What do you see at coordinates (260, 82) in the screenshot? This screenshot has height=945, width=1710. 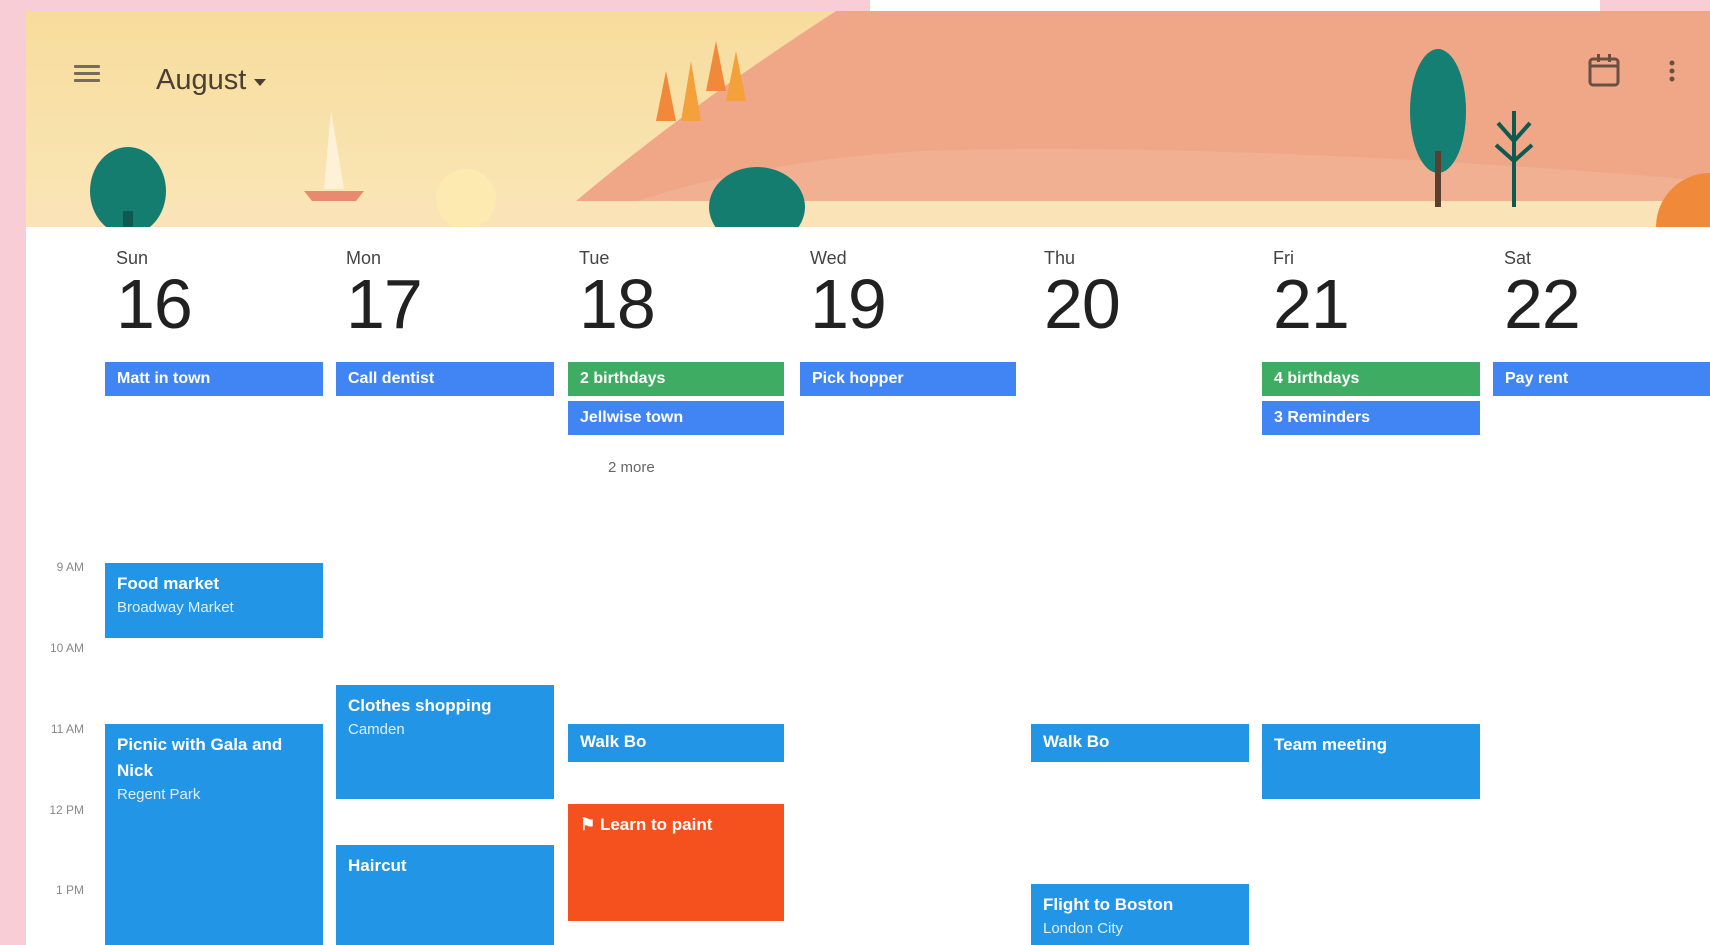 I see `chevron-down-icon` at bounding box center [260, 82].